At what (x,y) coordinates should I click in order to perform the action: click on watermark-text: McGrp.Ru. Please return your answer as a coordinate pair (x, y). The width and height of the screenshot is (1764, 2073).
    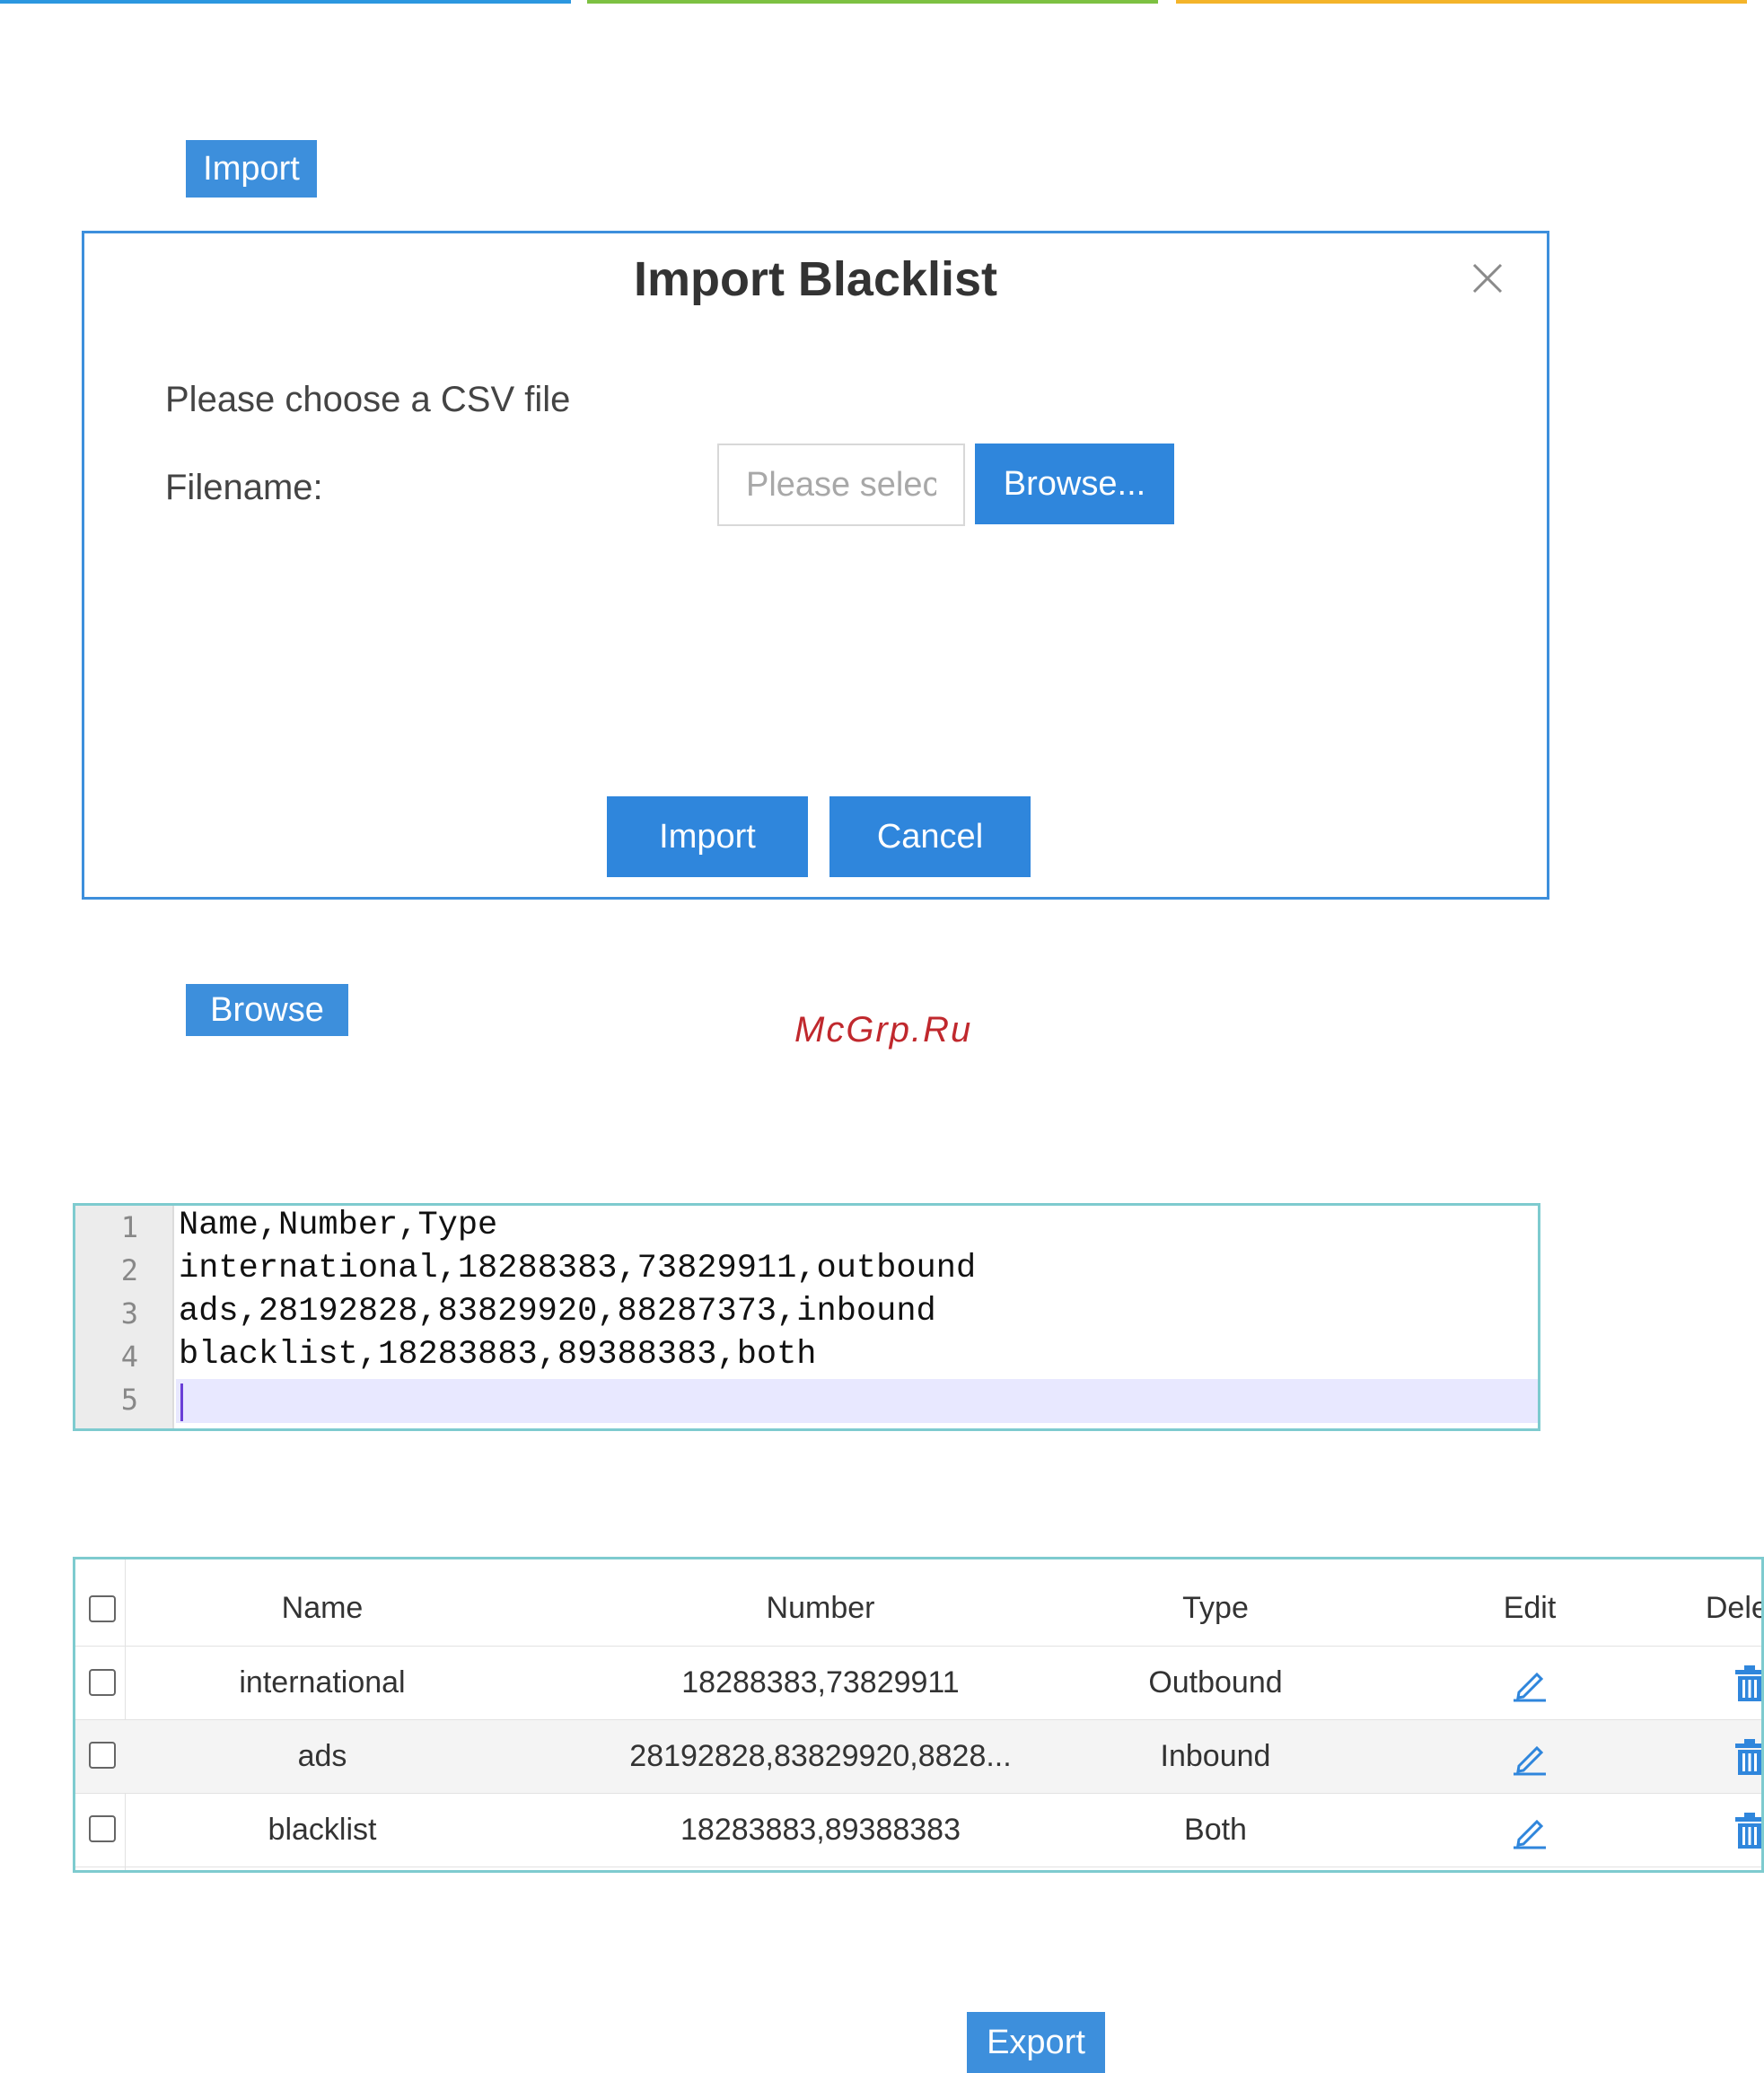
    Looking at the image, I should click on (884, 1030).